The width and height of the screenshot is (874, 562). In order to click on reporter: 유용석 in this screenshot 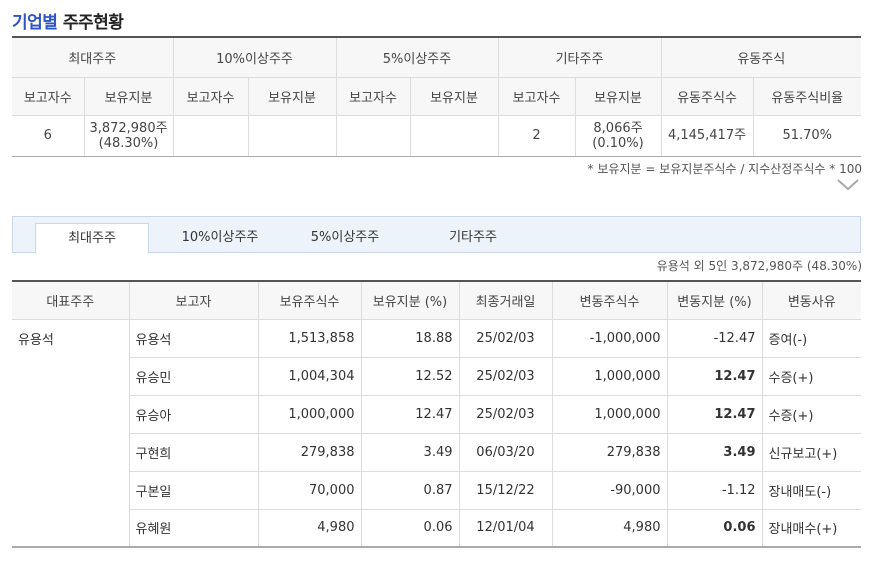, I will do `click(194, 338)`.